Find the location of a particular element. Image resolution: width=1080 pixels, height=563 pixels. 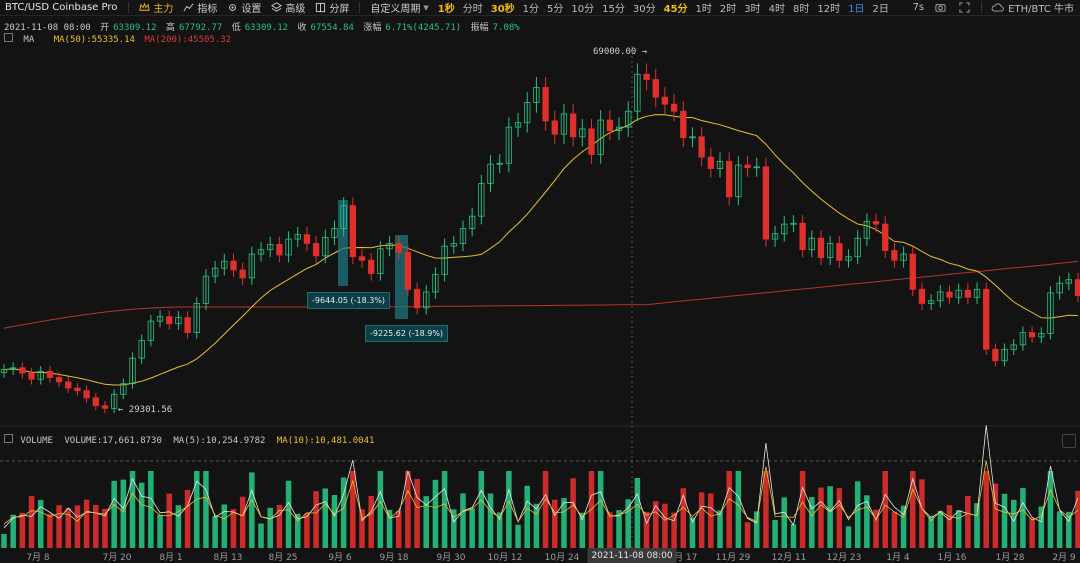

volume-name: VOLUME is located at coordinates (36, 441).